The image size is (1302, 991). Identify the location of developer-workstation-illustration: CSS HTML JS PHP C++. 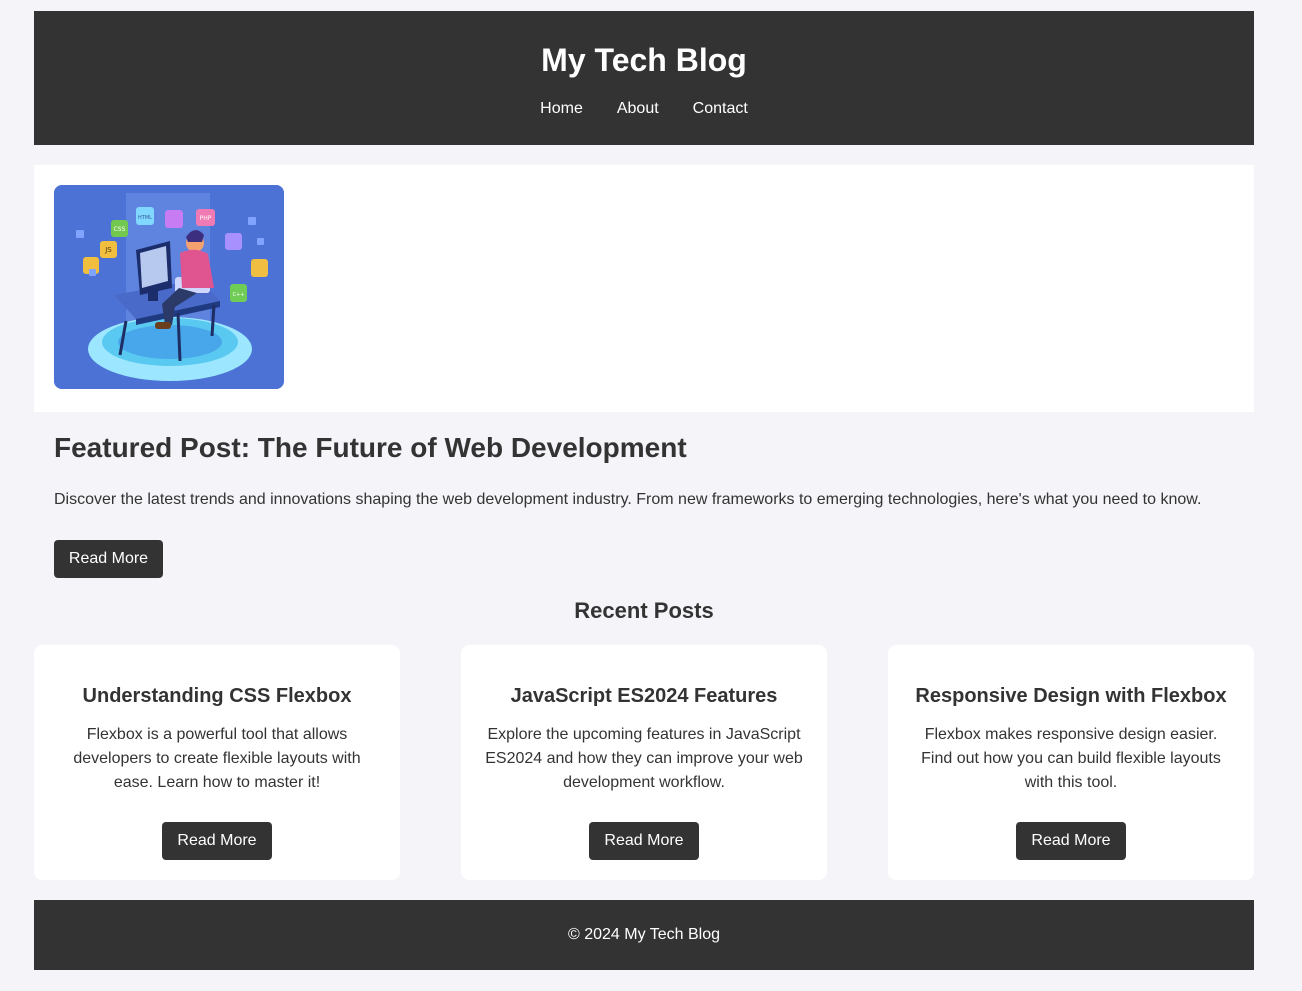
(169, 287).